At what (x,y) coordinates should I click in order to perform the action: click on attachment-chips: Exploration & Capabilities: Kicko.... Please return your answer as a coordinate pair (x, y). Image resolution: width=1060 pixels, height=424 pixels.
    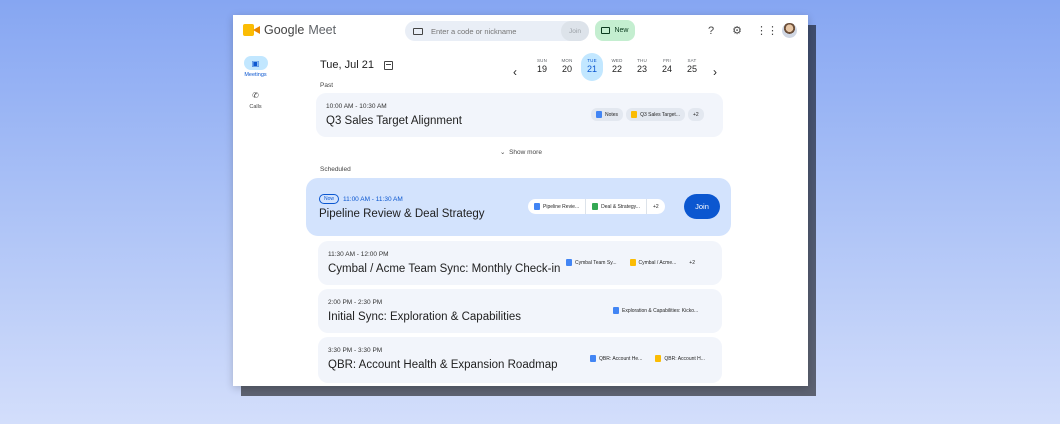
    Looking at the image, I should click on (655, 310).